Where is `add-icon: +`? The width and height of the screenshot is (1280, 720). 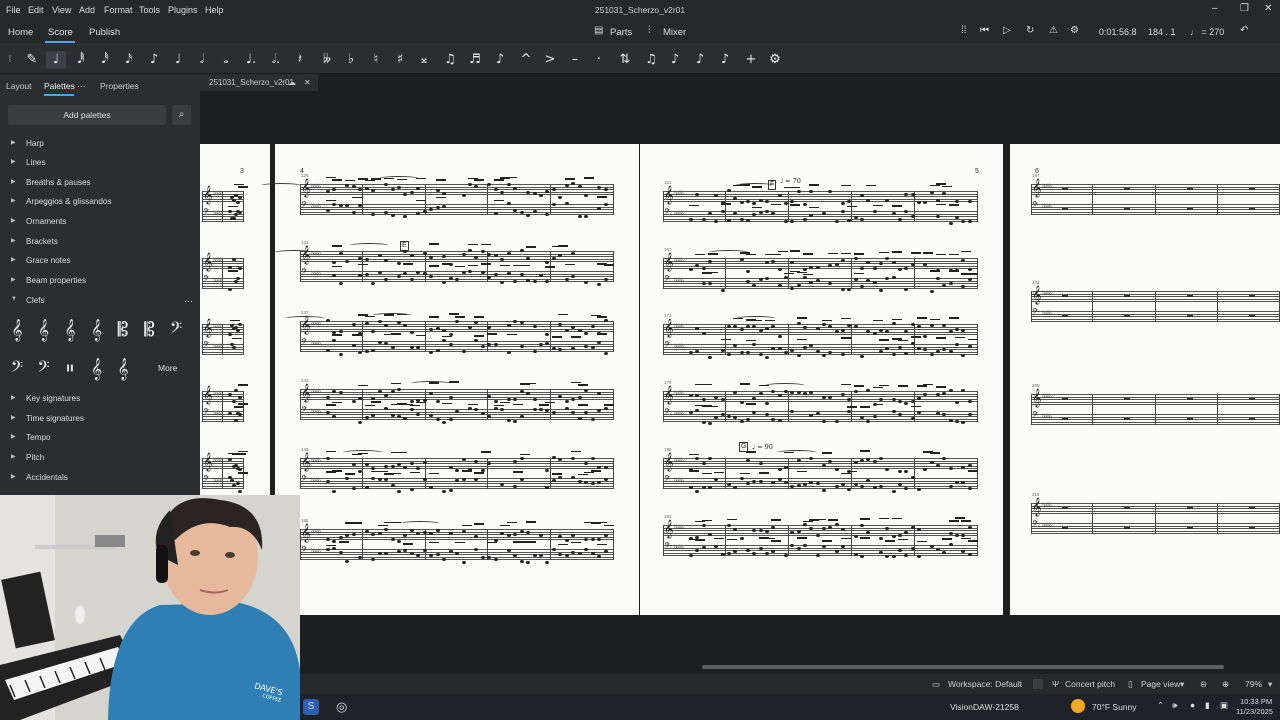 add-icon: + is located at coordinates (751, 60).